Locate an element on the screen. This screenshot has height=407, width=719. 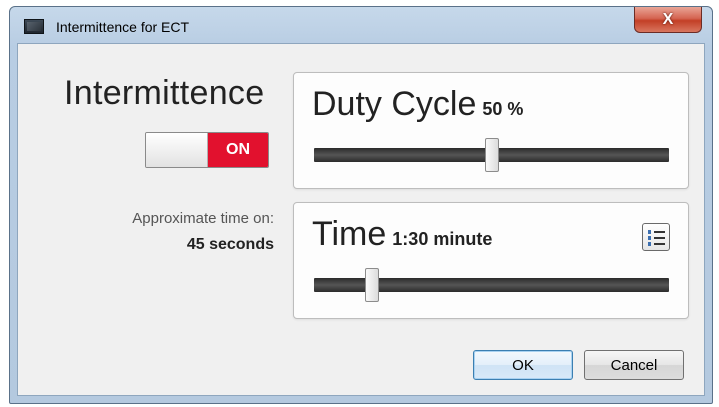
time-presets-button is located at coordinates (656, 237).